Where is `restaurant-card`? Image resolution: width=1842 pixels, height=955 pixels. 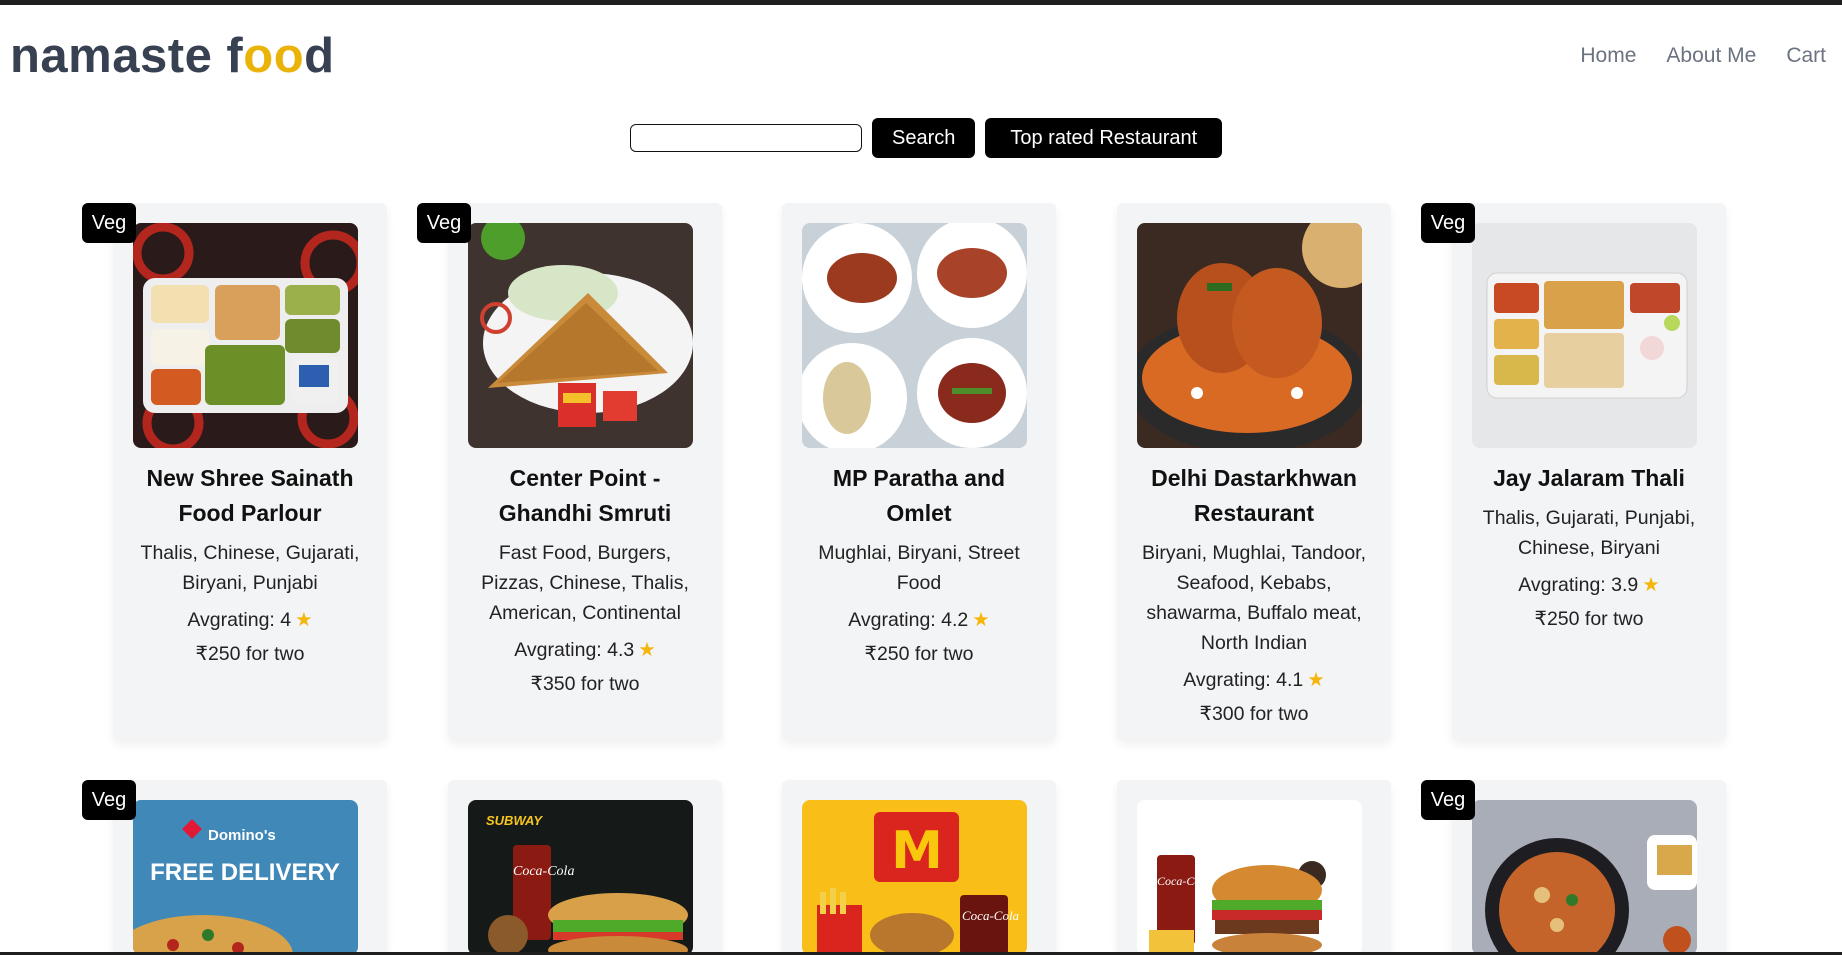 restaurant-card is located at coordinates (1589, 867).